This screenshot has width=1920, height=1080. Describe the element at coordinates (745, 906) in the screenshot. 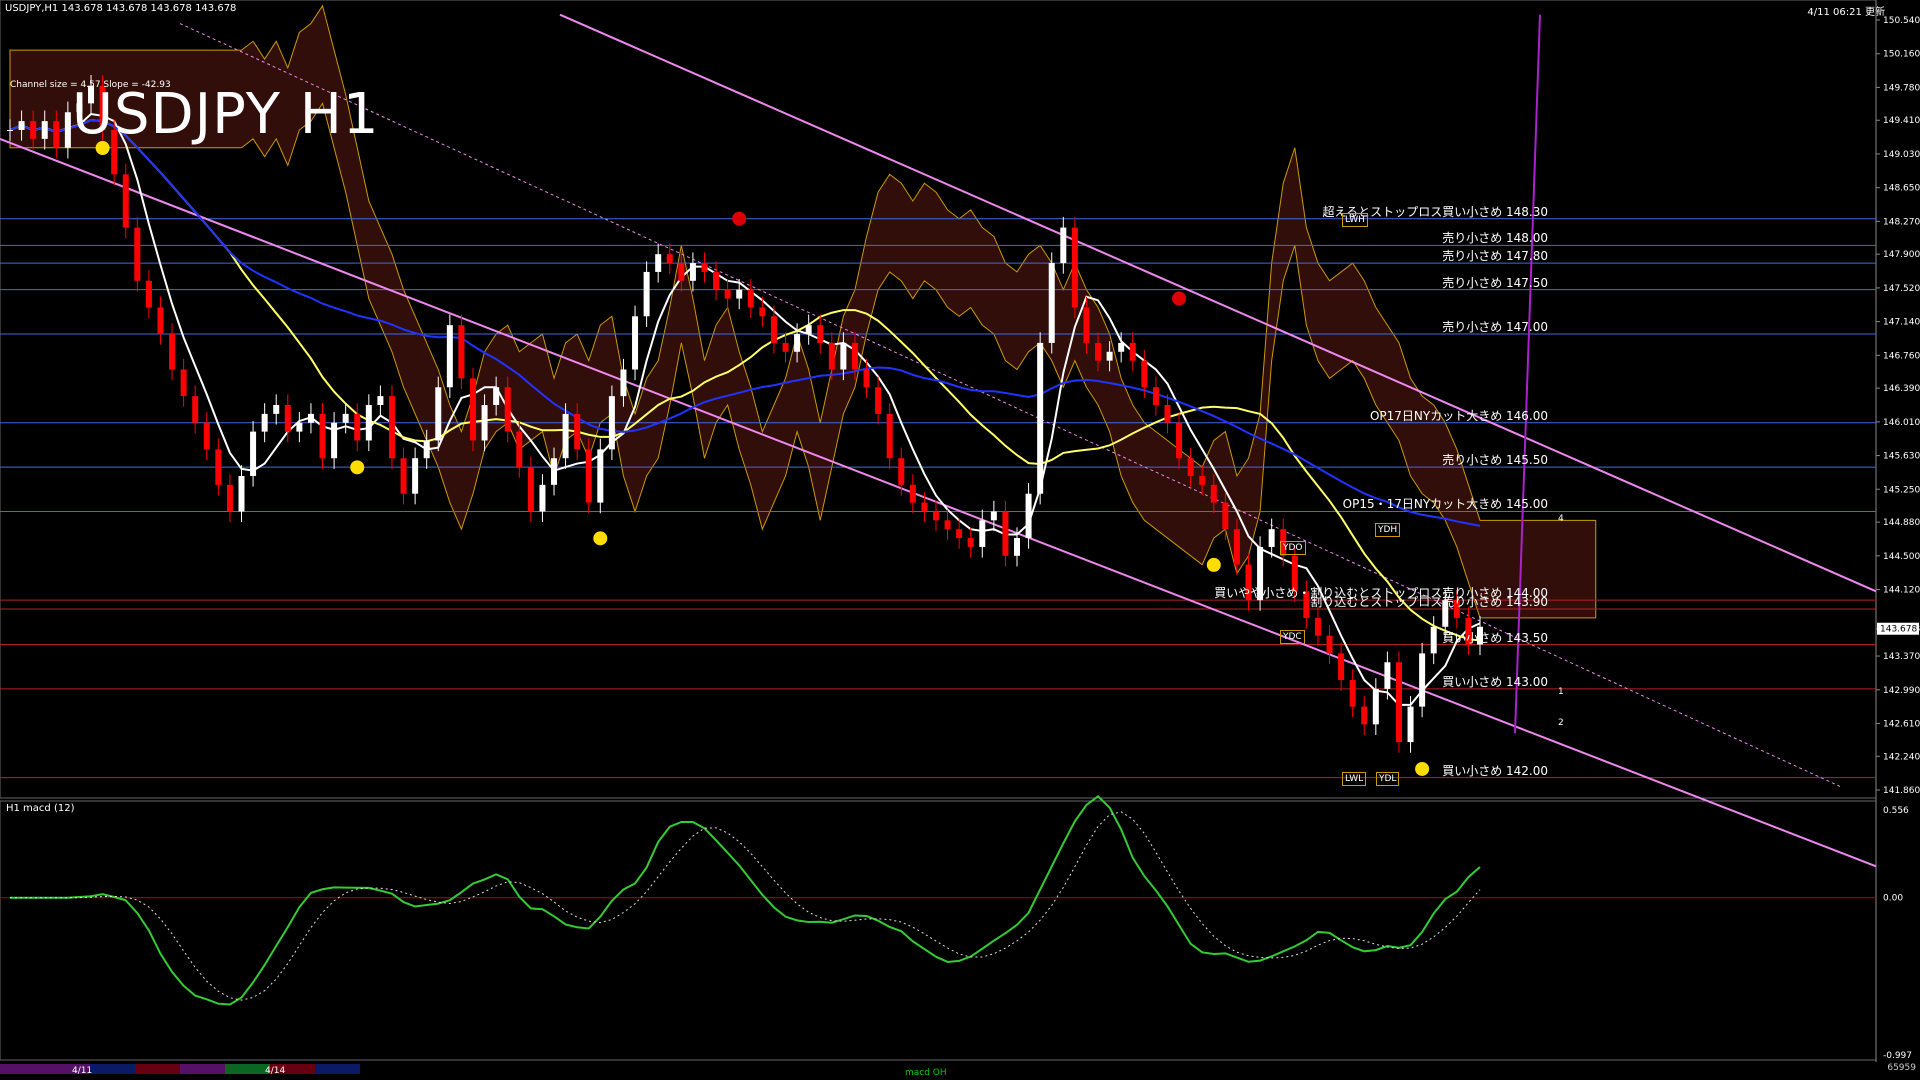

I see `macd-signal-line` at that location.